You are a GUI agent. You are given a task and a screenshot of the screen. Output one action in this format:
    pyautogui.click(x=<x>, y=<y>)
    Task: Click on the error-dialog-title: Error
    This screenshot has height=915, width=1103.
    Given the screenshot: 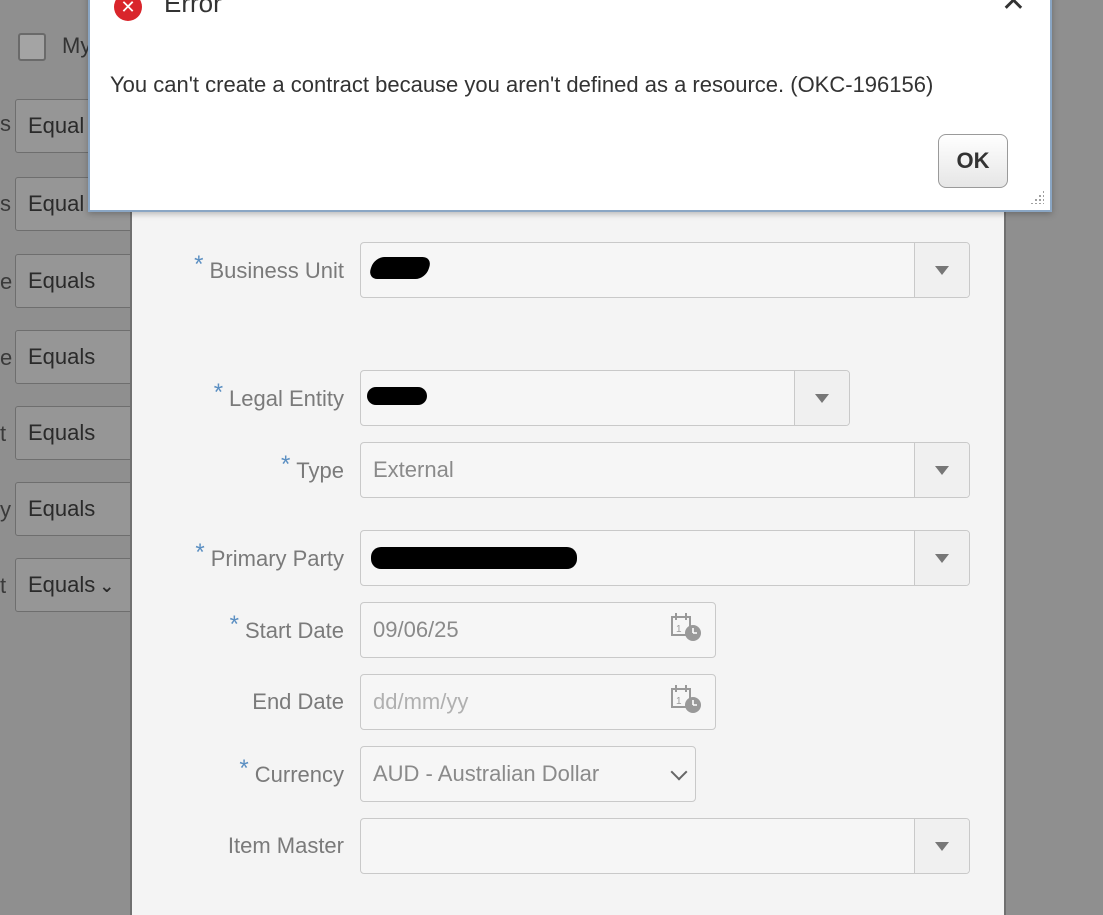 What is the action you would take?
    pyautogui.click(x=193, y=9)
    